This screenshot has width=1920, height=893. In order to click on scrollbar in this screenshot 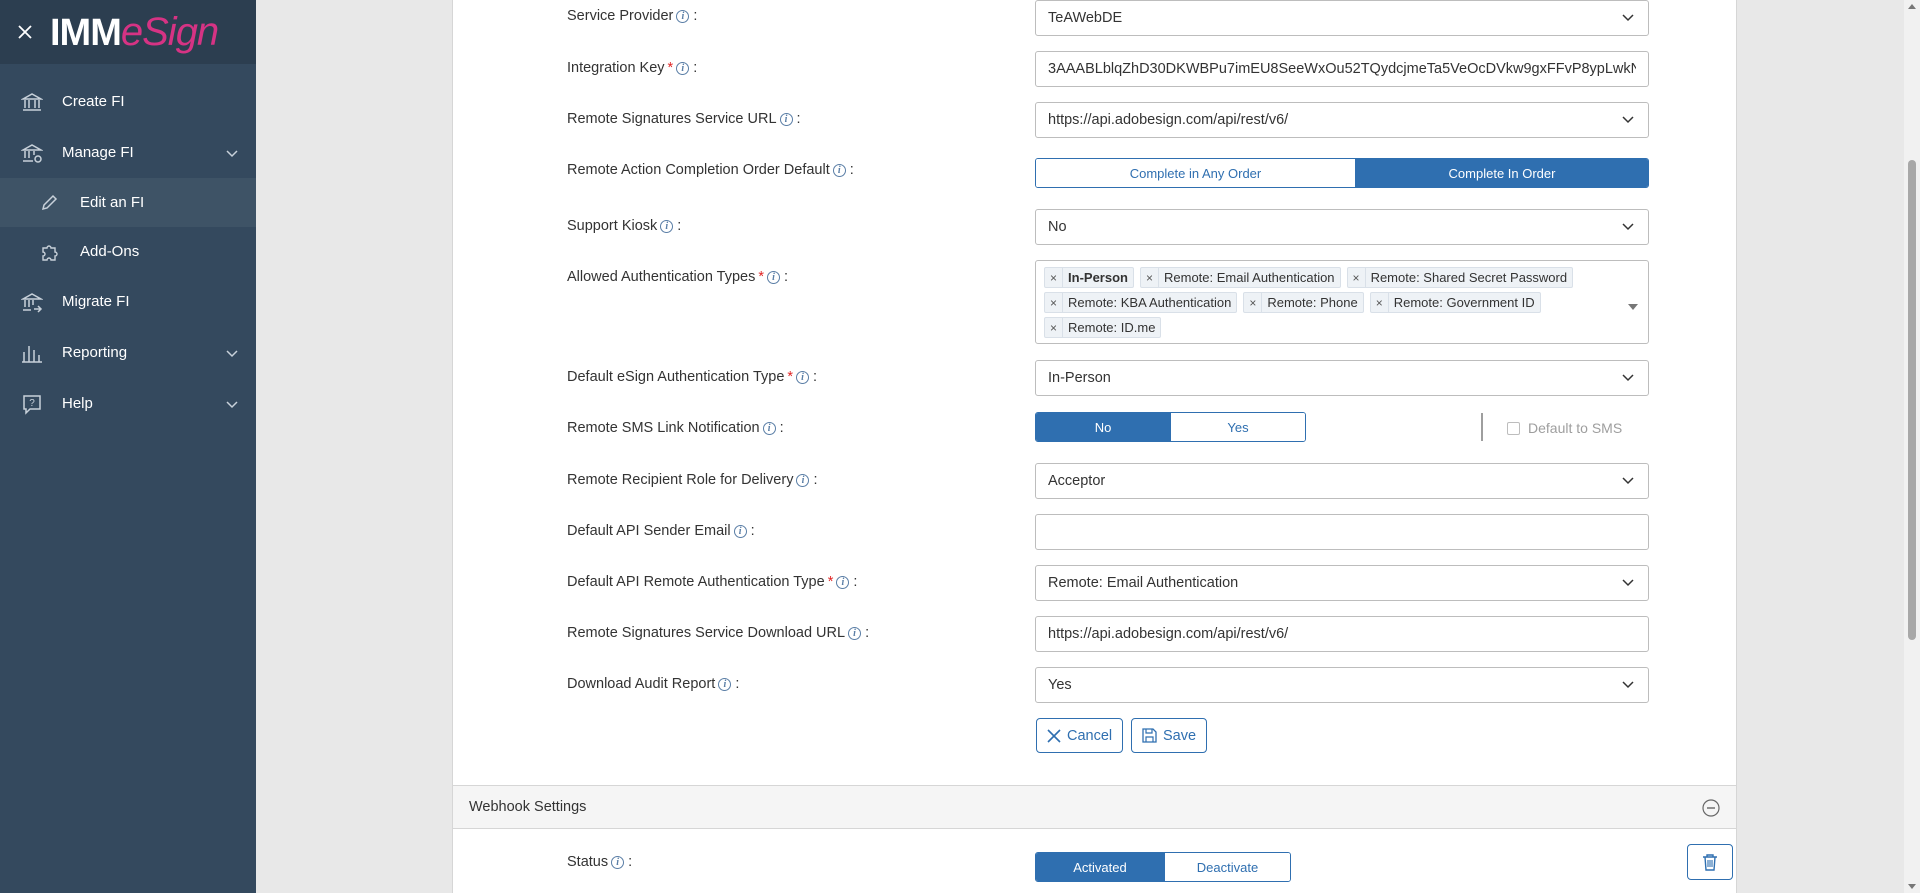, I will do `click(1912, 446)`.